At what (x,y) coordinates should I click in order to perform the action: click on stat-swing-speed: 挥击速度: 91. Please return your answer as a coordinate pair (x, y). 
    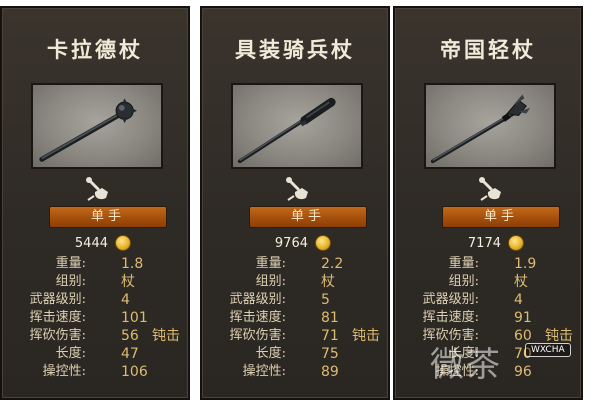
    Looking at the image, I should click on (488, 318).